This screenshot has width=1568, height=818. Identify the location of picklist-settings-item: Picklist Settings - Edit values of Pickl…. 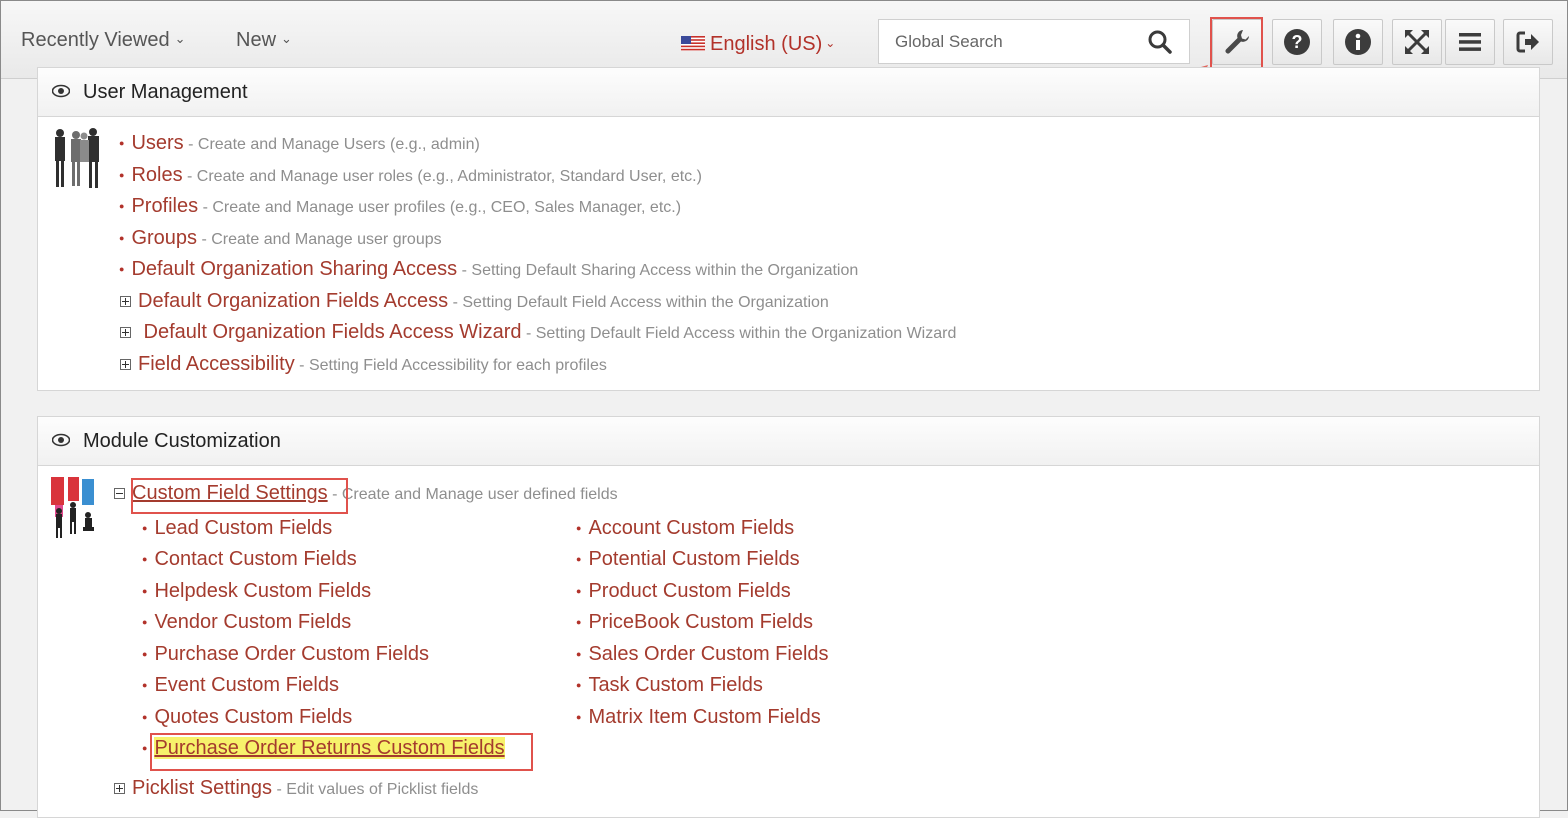
(296, 788).